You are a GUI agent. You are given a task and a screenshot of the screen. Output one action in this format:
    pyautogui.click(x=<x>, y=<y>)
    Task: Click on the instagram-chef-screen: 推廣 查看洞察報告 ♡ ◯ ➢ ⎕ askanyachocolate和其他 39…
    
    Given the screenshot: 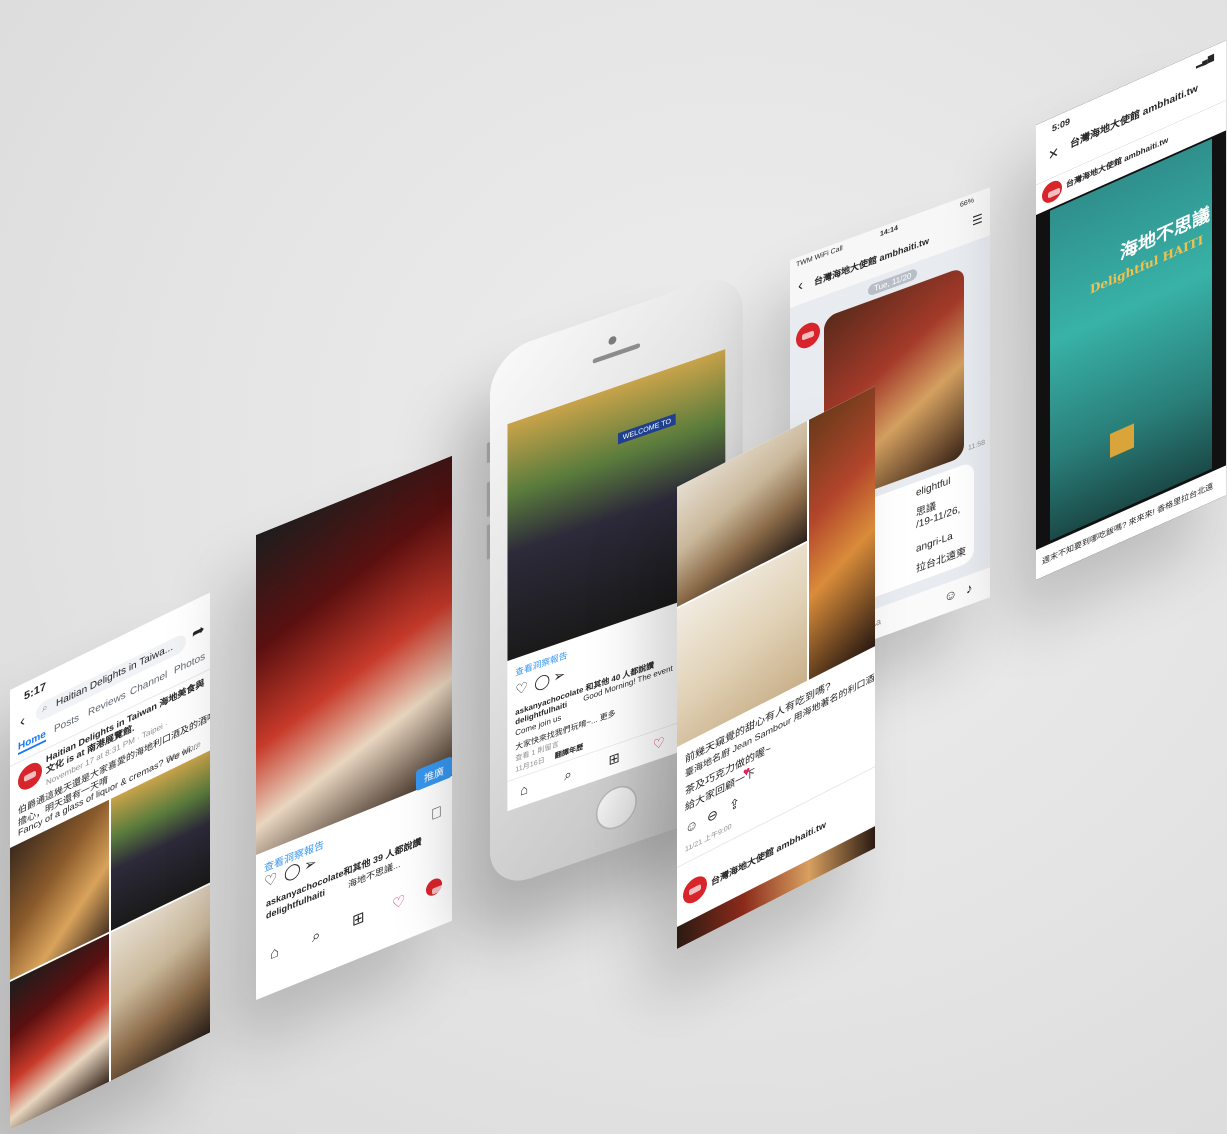 What is the action you would take?
    pyautogui.click(x=354, y=727)
    